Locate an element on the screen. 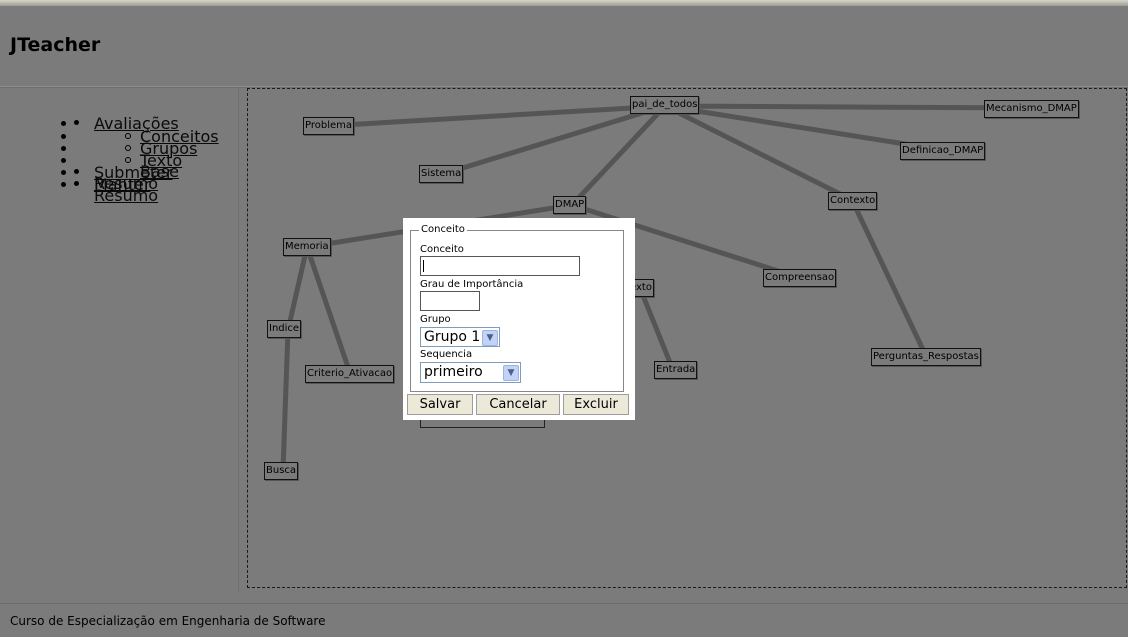 The height and width of the screenshot is (637, 1128). fieldset-legend: Conceito is located at coordinates (443, 229).